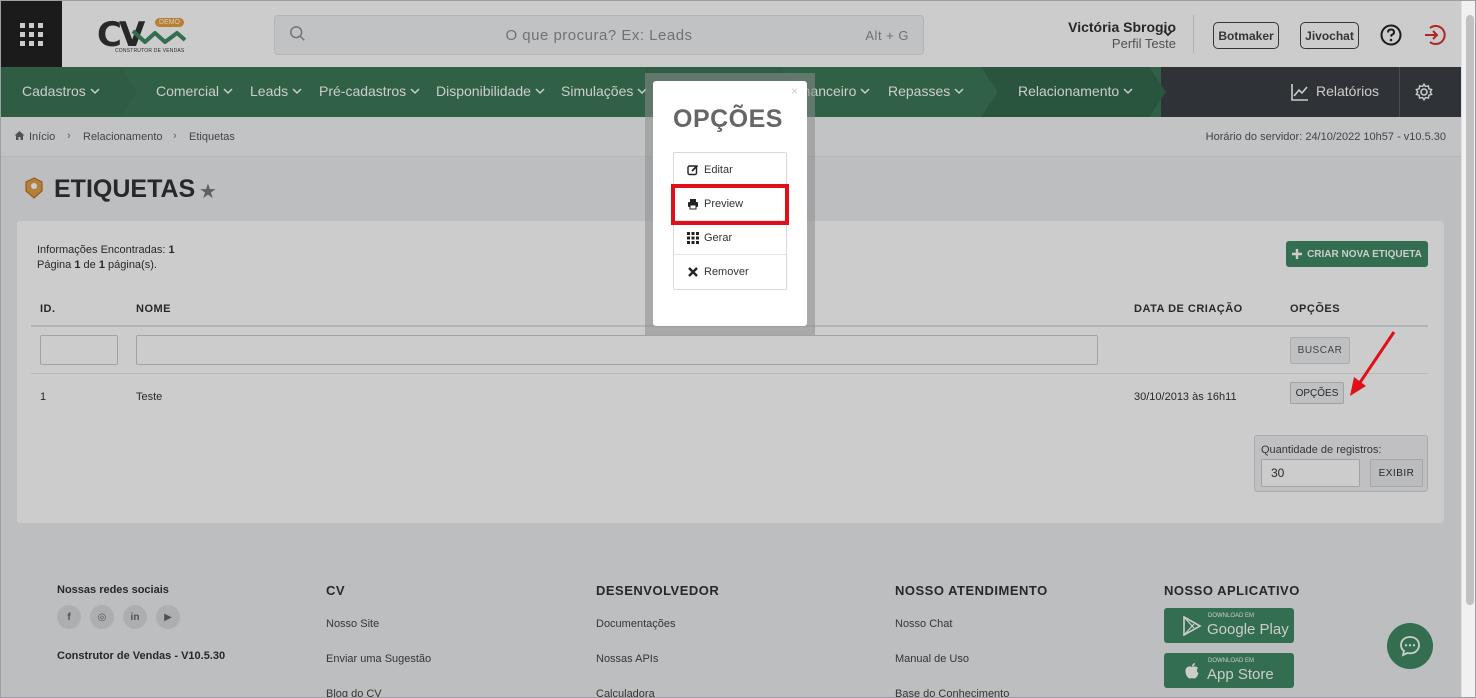 Image resolution: width=1476 pixels, height=698 pixels. Describe the element at coordinates (730, 204) in the screenshot. I see `preview-highlight-box` at that location.